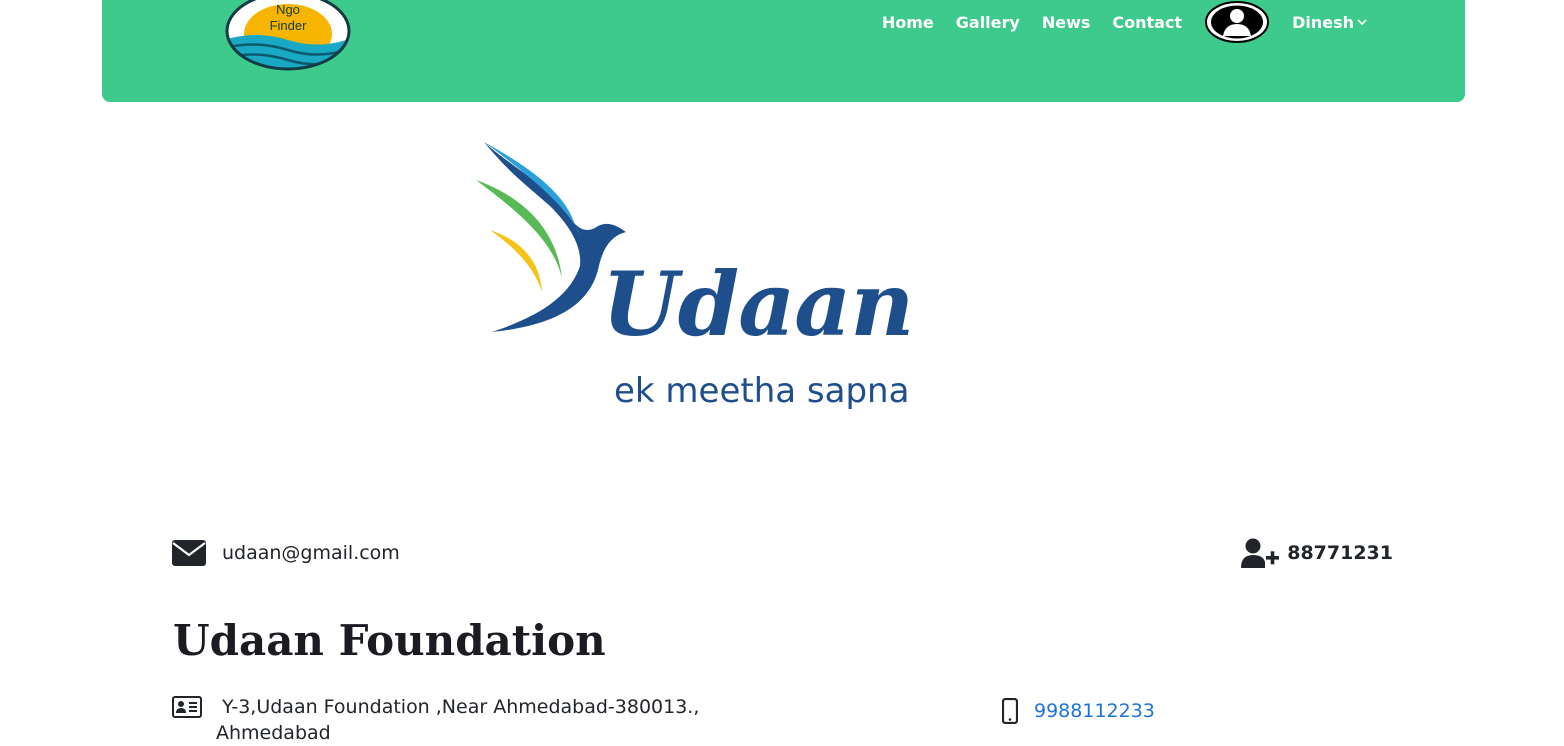 This screenshot has width=1564, height=746. Describe the element at coordinates (758, 304) in the screenshot. I see `logo-word: Udaan` at that location.